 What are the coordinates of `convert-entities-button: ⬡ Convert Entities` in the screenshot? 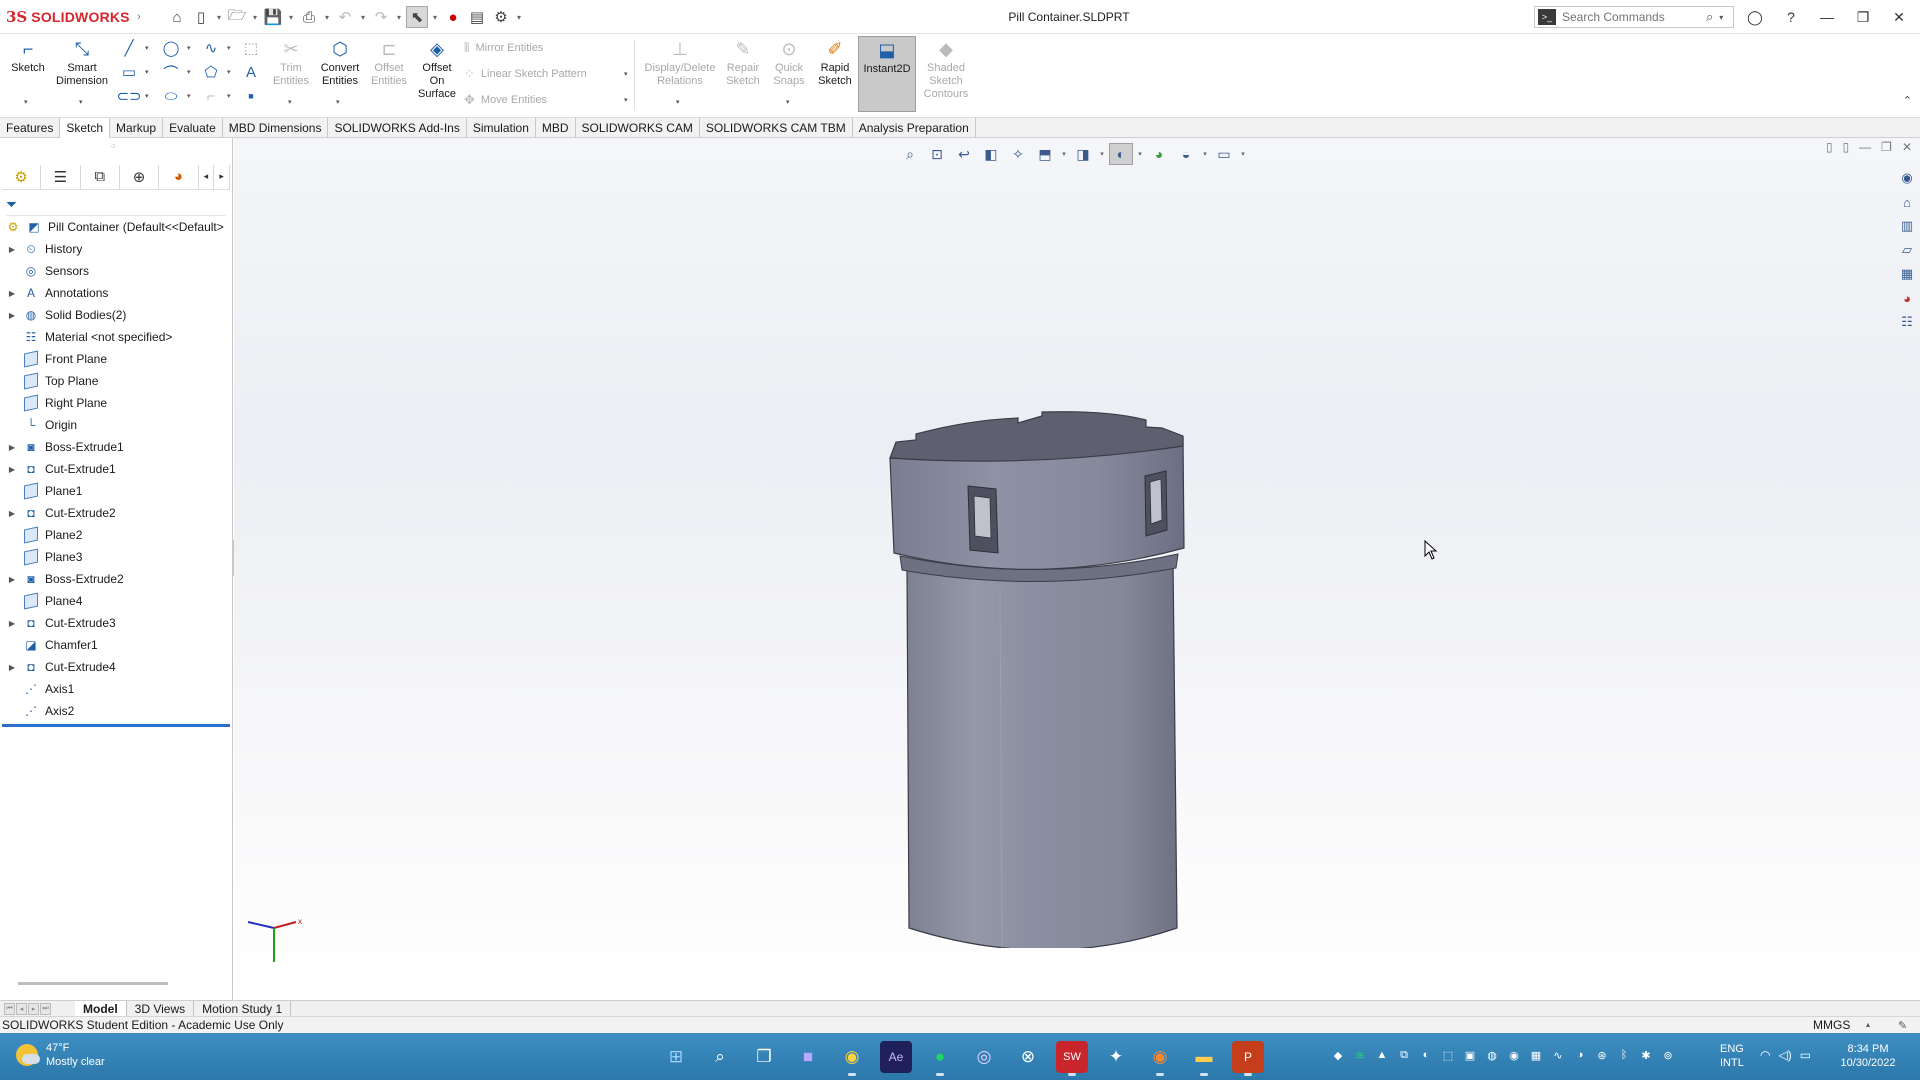 It's located at (340, 63).